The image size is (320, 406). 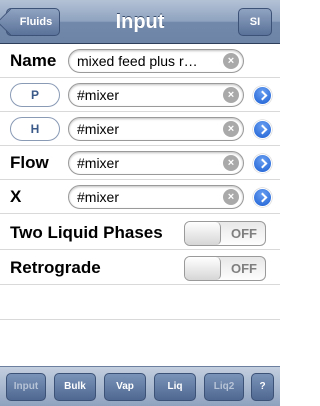 What do you see at coordinates (255, 22) in the screenshot?
I see `unit-system-button: SI` at bounding box center [255, 22].